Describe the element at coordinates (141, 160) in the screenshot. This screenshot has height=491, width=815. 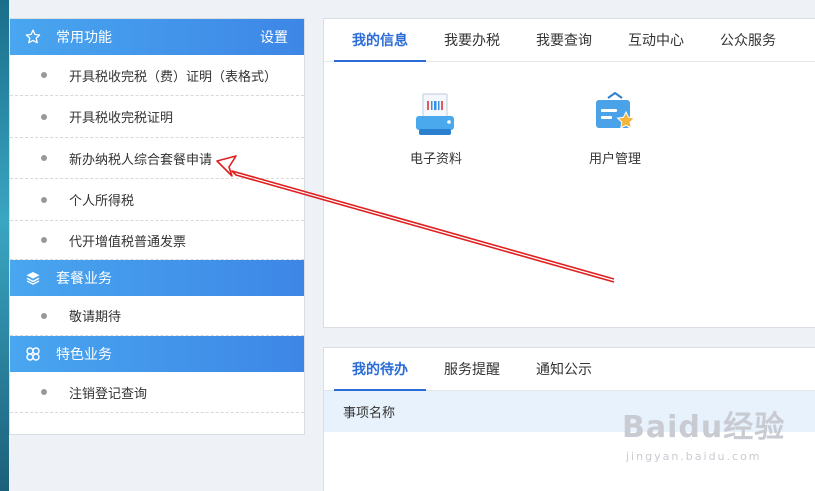
I see `sidebar-item-label: 新办纳税人综合套餐申请` at that location.